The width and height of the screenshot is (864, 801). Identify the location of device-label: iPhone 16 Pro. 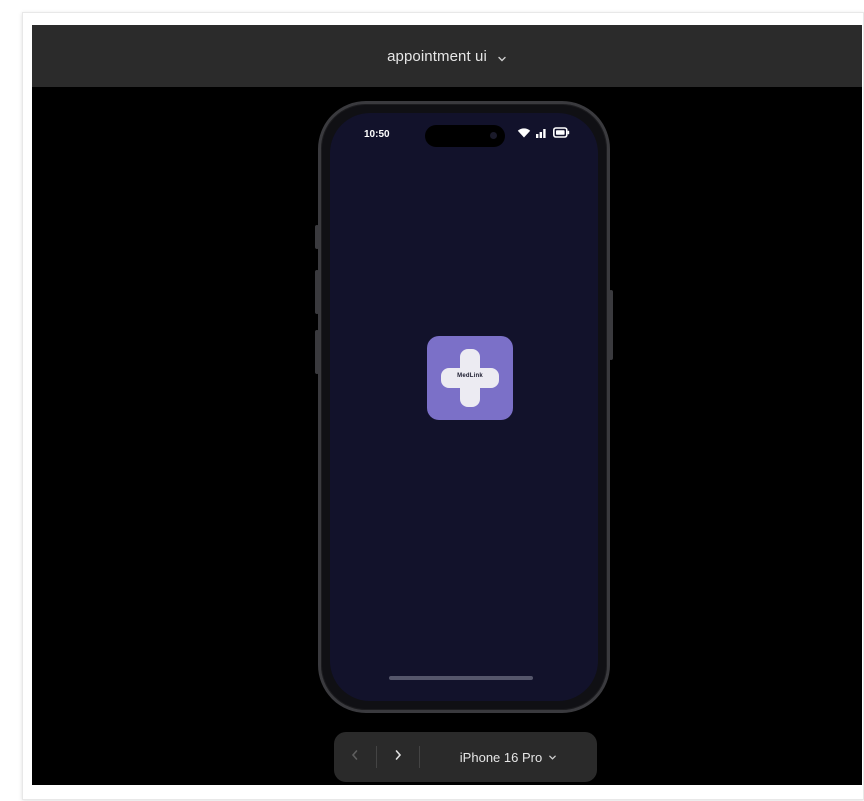
(501, 757).